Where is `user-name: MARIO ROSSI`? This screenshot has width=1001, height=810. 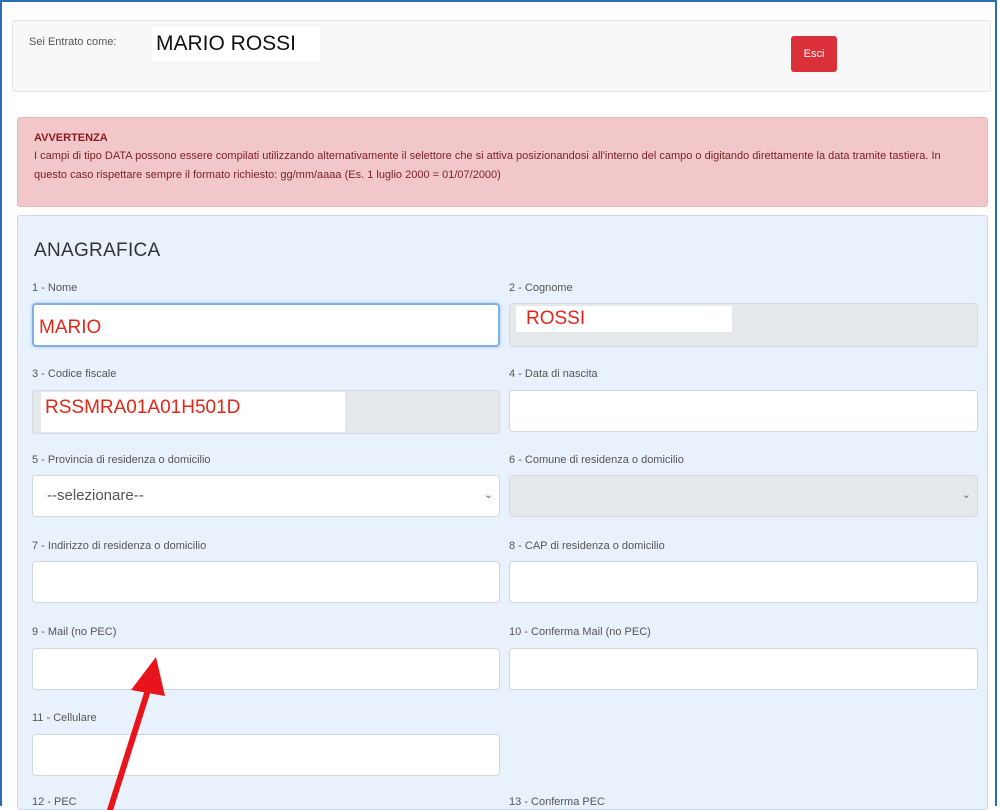
user-name: MARIO ROSSI is located at coordinates (236, 44).